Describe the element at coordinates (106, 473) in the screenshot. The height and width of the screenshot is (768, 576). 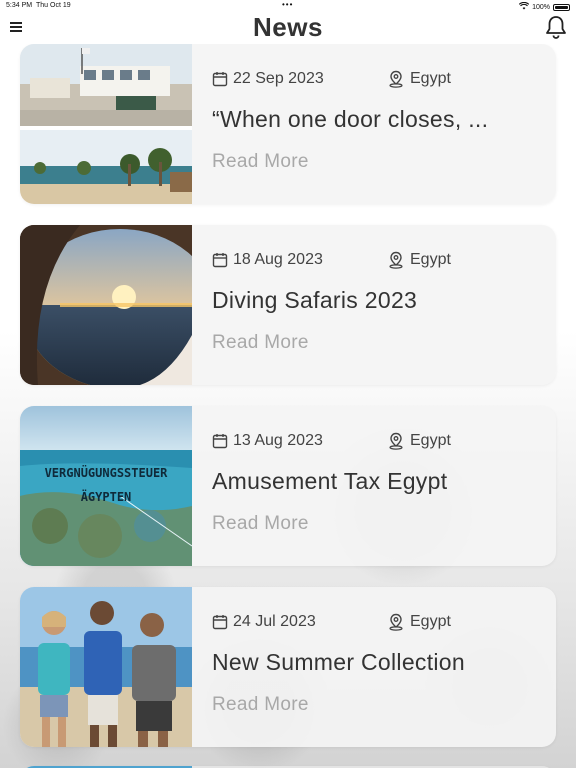
I see `image-caption-line: VERGNÜGUNGSSTEUER` at that location.